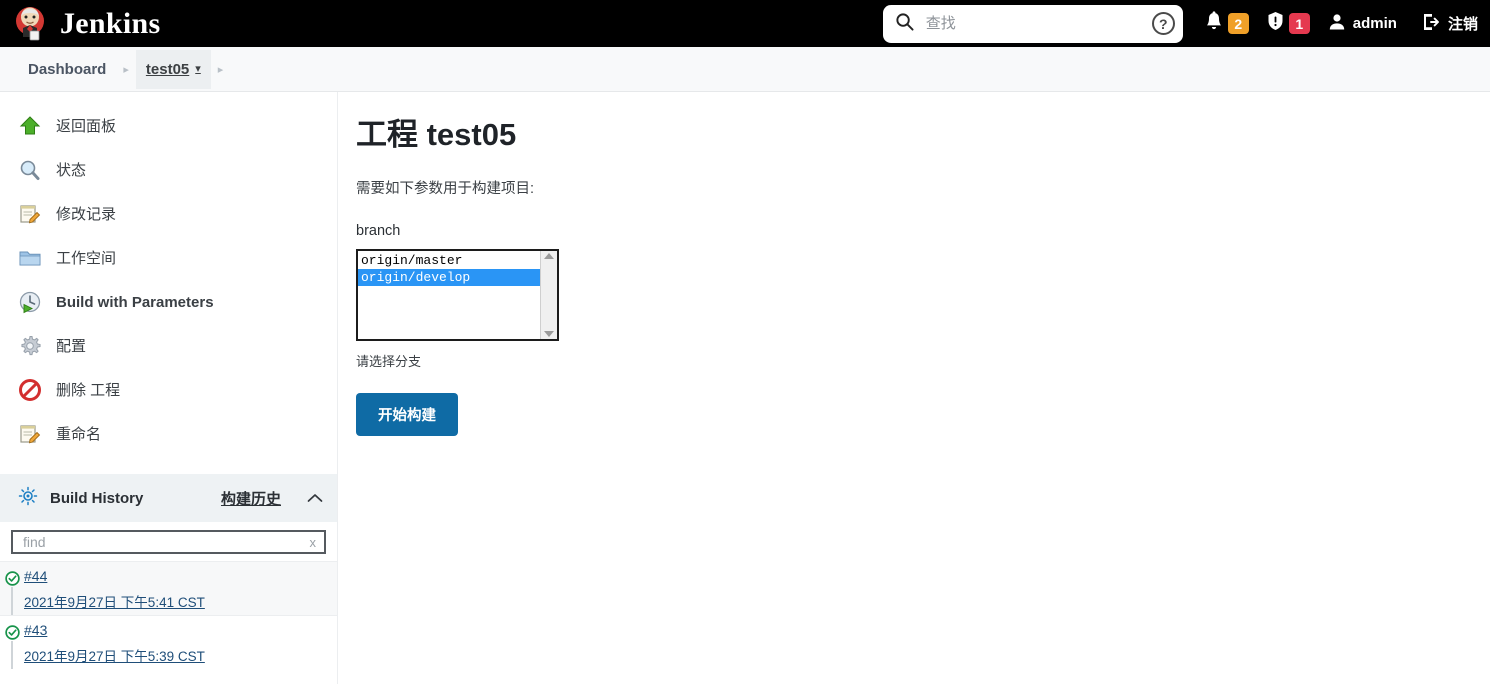 The image size is (1490, 684). Describe the element at coordinates (88, 390) in the screenshot. I see `sidebar-item-label: 删除 工程` at that location.